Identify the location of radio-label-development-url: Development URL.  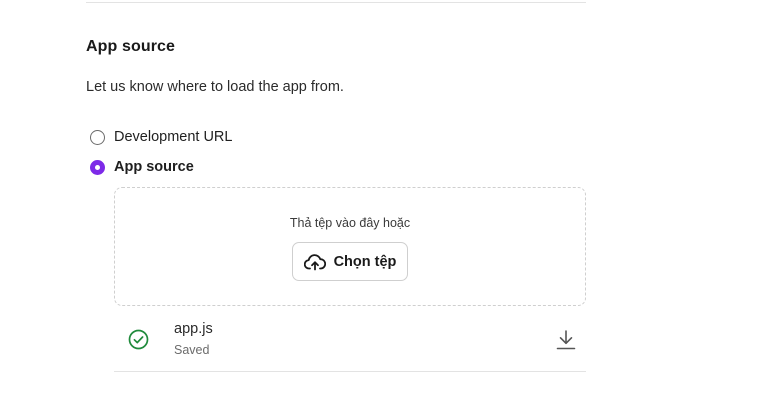
(173, 137).